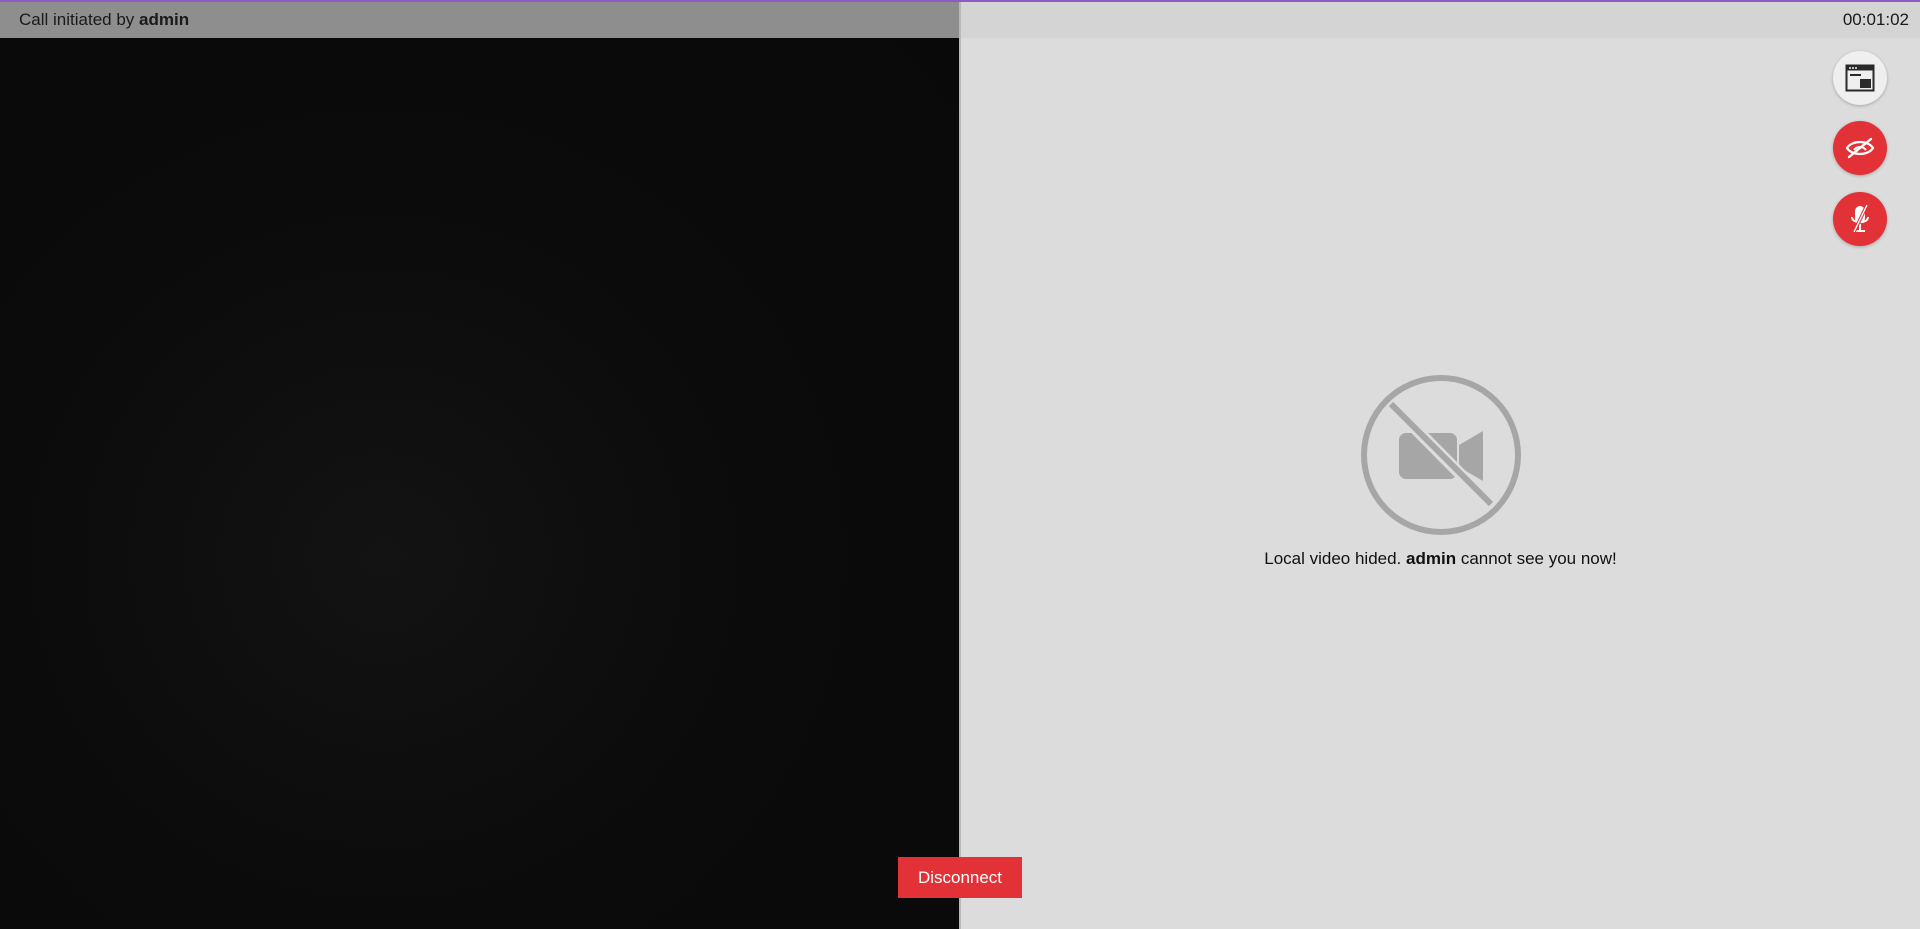 The width and height of the screenshot is (1920, 929). I want to click on local-header: 00:01:02, so click(1440, 20).